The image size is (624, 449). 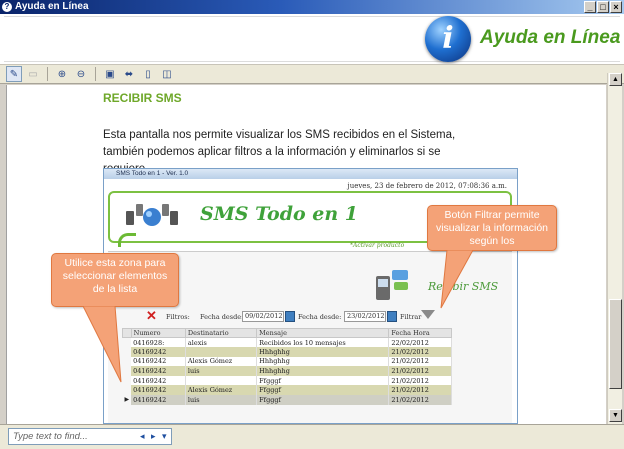 I want to click on find-next-icon: ▸, so click(x=153, y=436).